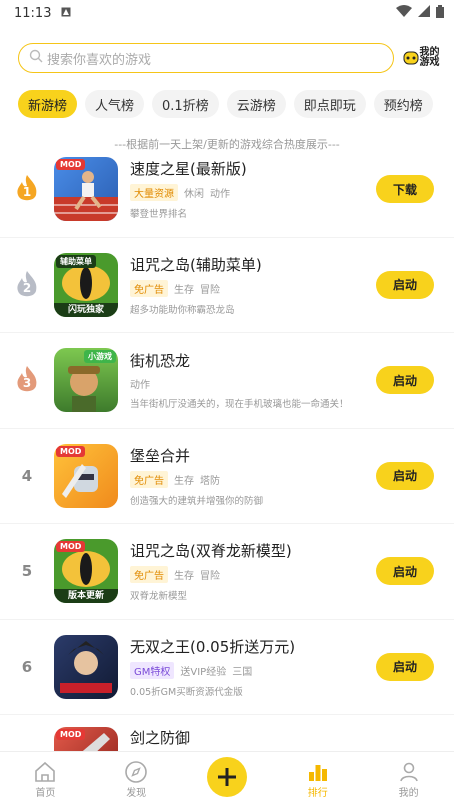 The width and height of the screenshot is (454, 807). Describe the element at coordinates (45, 793) in the screenshot. I see `nav-label: 首页` at that location.